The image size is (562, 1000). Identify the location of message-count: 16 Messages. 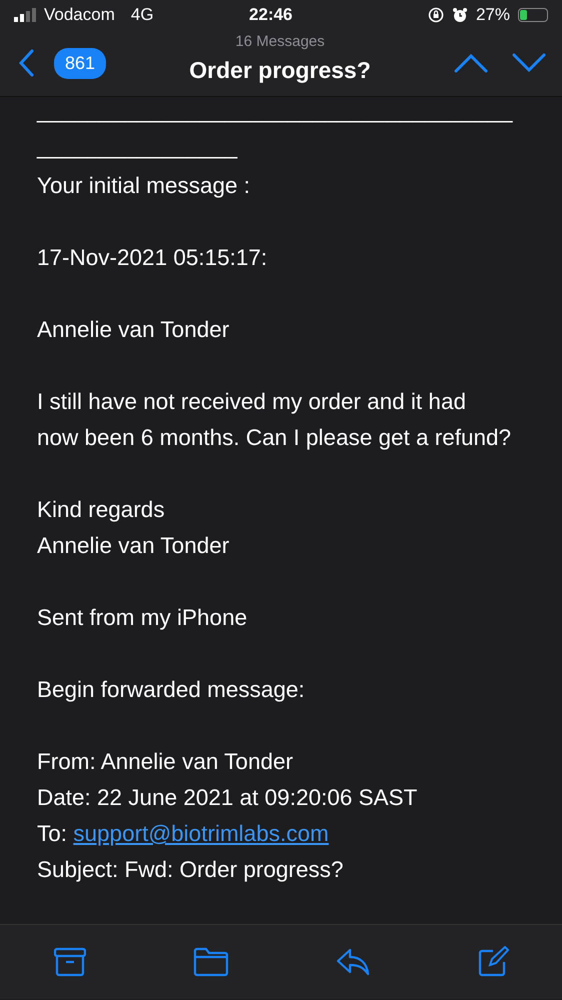
(280, 42).